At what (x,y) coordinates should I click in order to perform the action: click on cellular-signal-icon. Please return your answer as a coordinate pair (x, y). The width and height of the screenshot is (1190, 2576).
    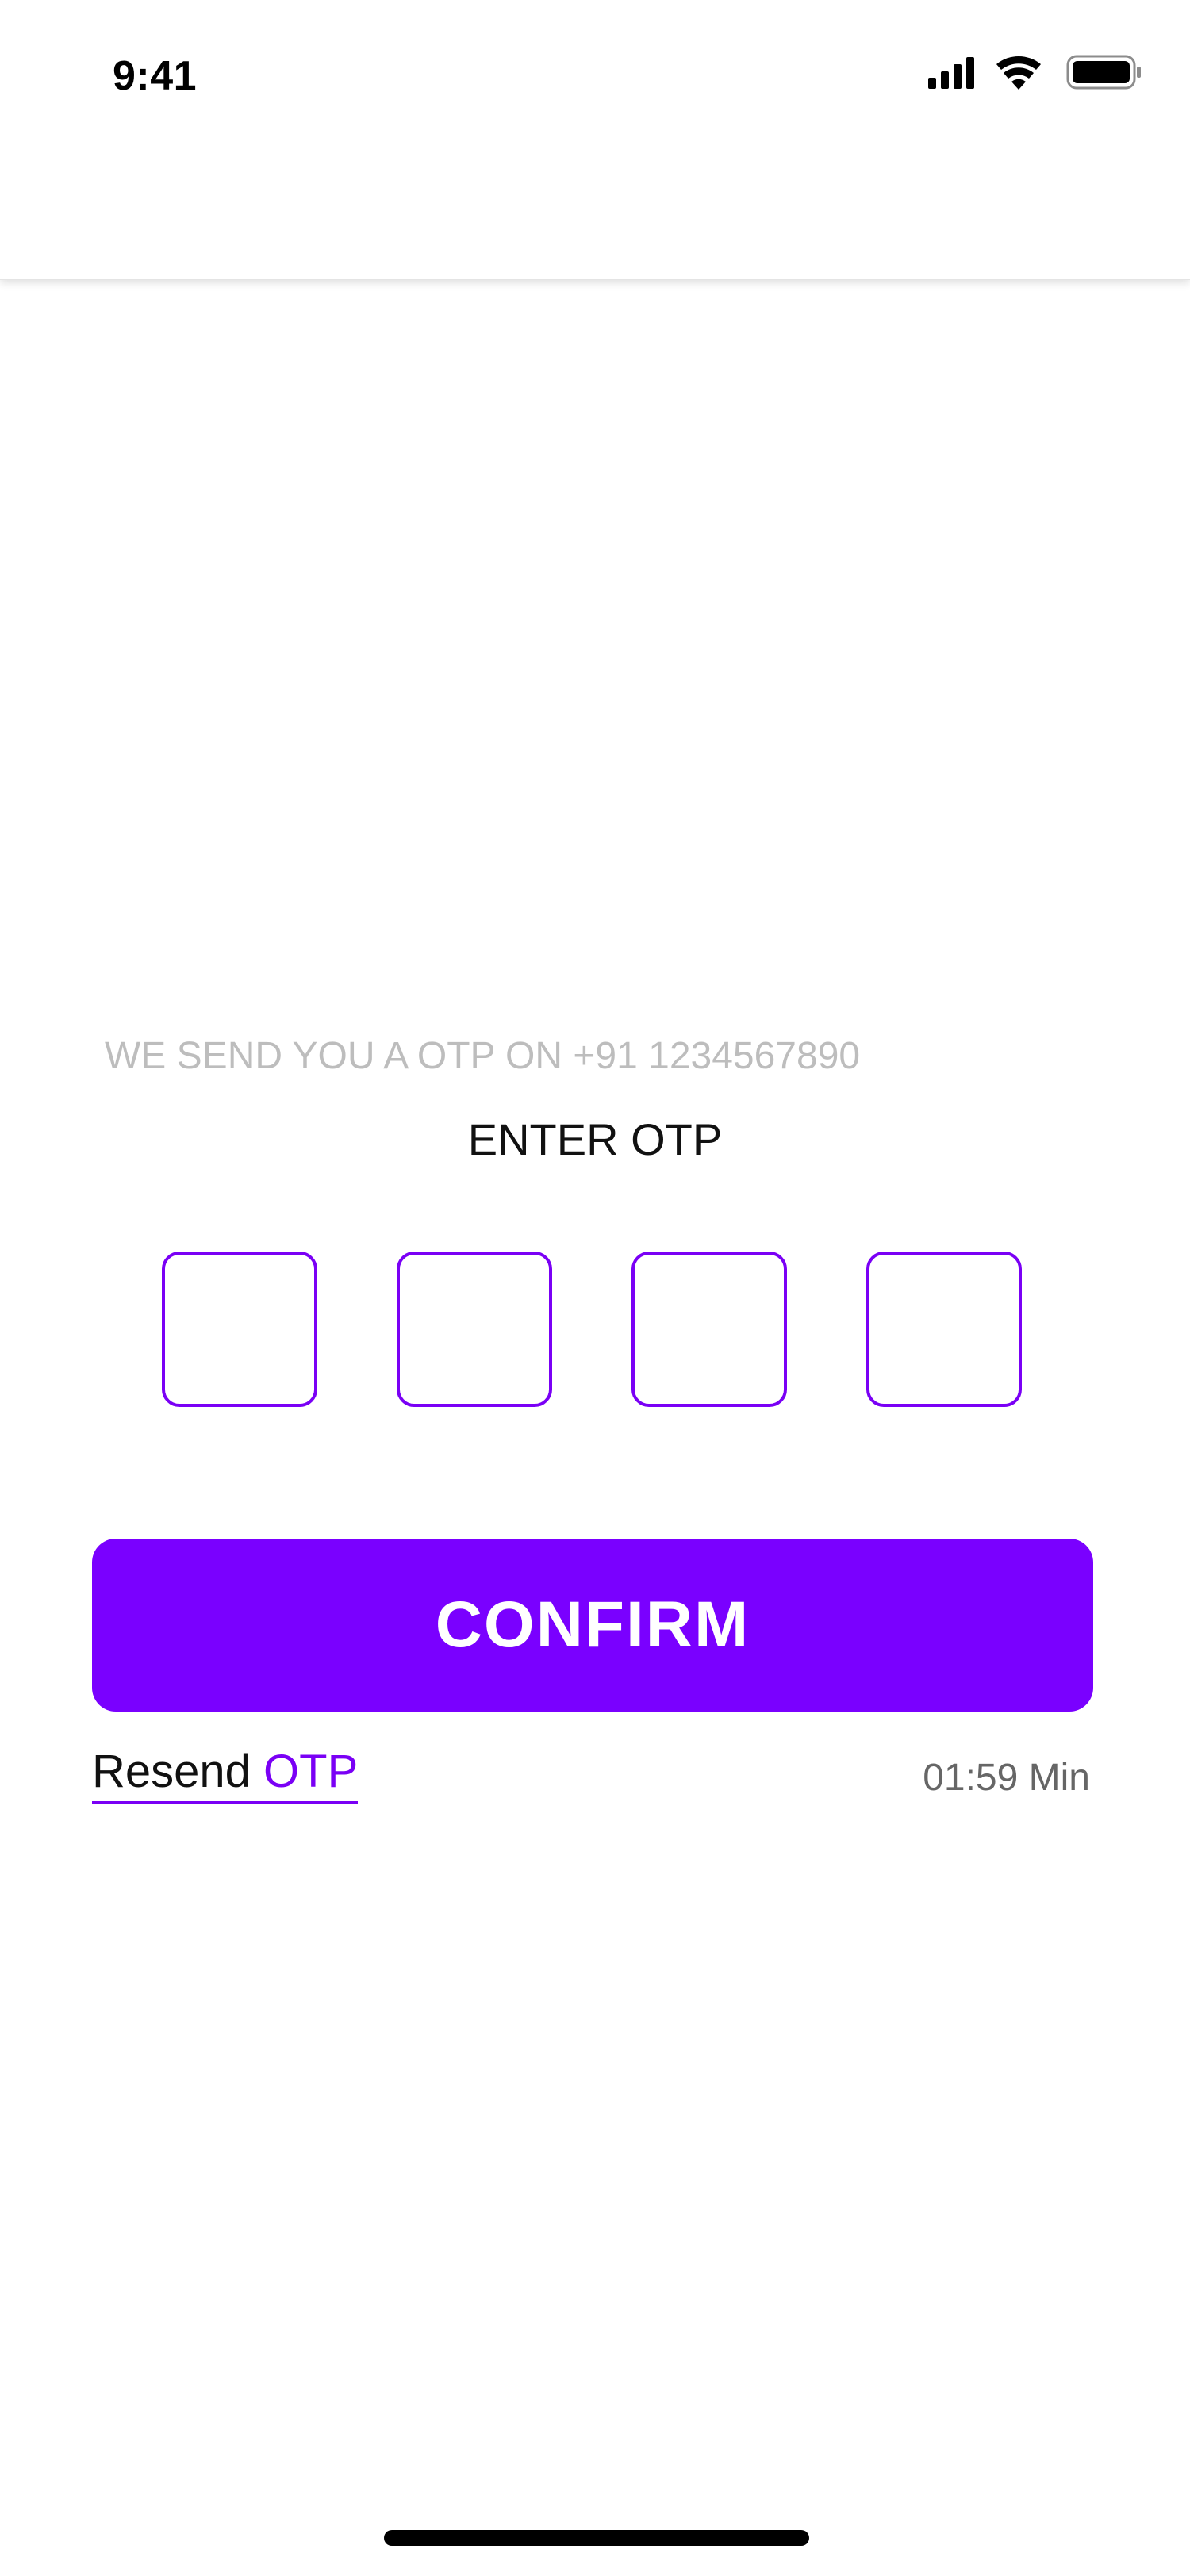
    Looking at the image, I should click on (951, 73).